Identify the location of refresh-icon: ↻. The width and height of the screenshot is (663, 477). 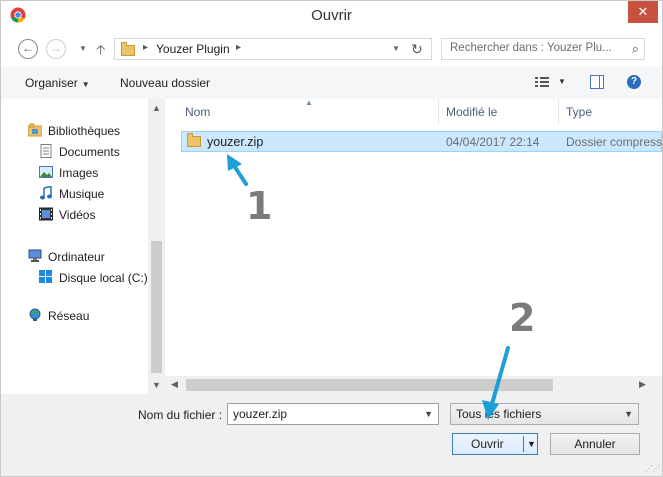
(417, 49).